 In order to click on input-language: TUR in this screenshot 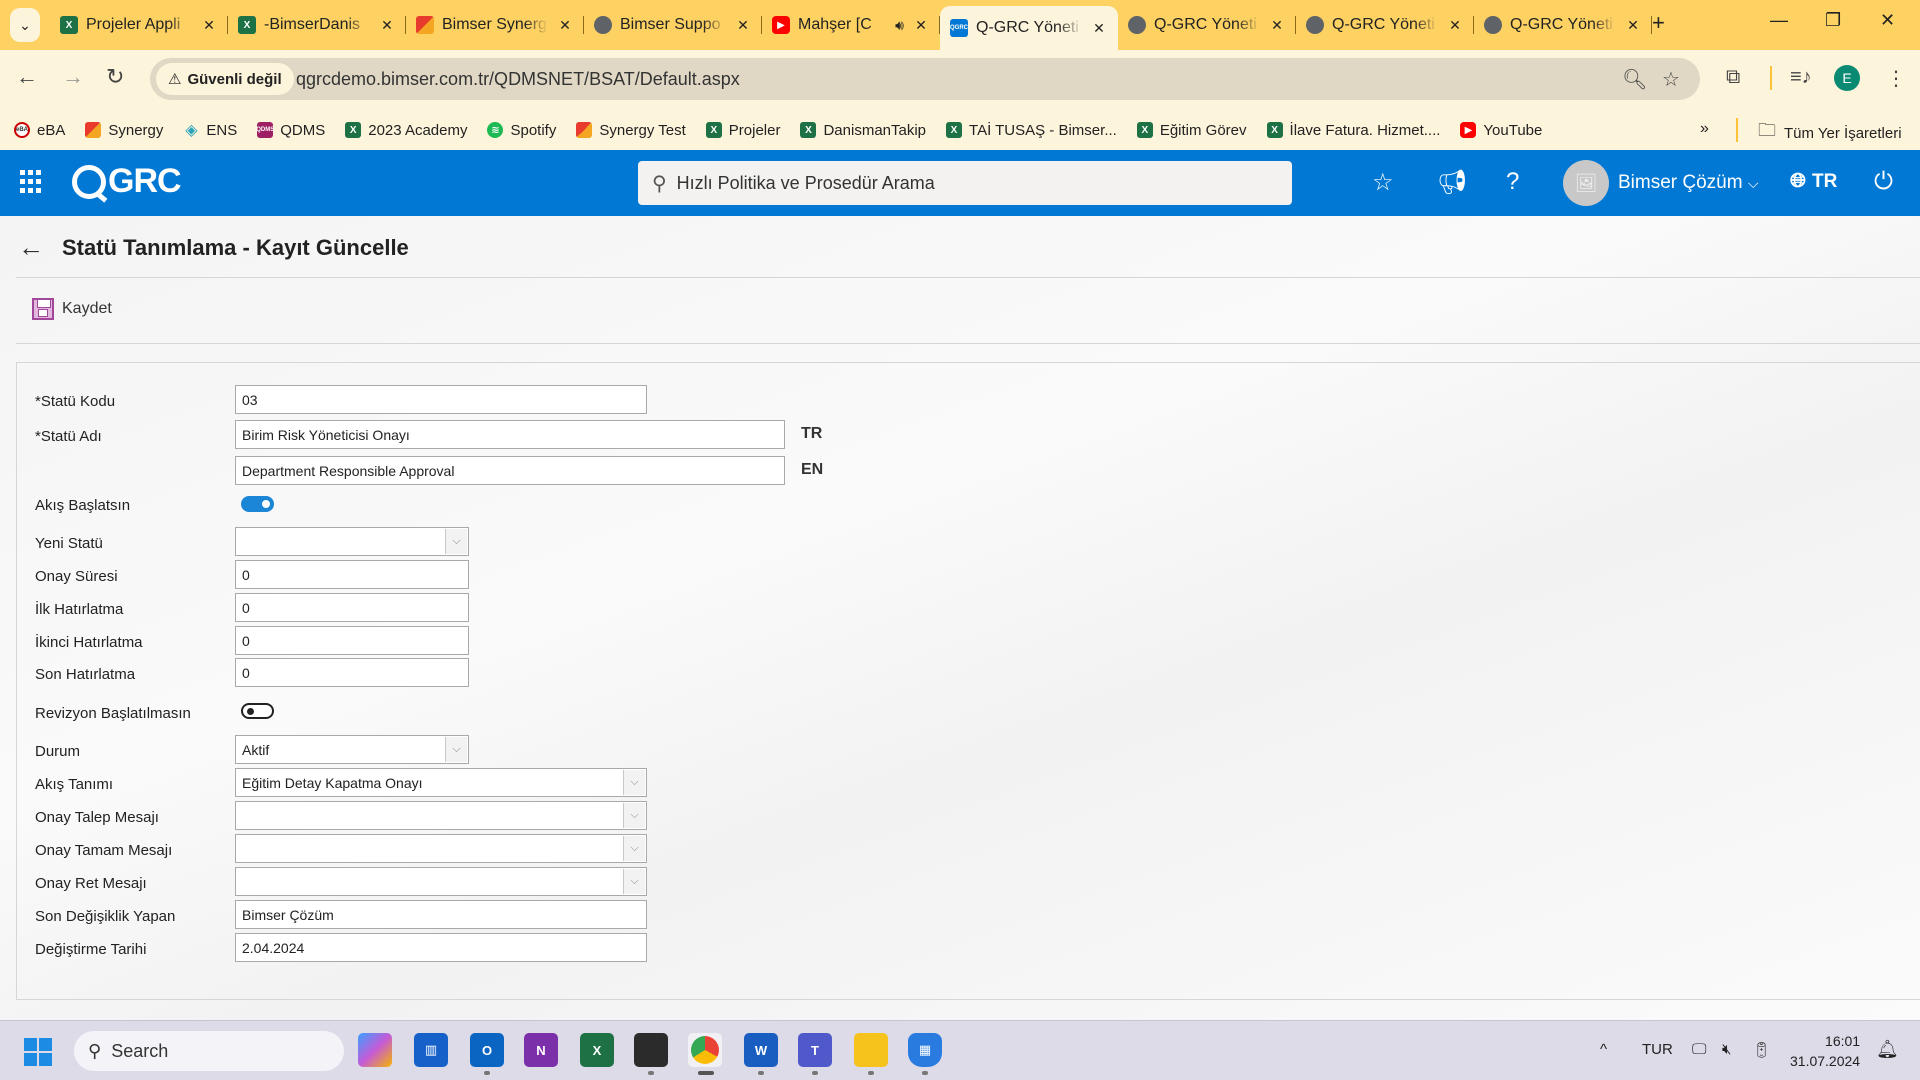, I will do `click(1657, 1049)`.